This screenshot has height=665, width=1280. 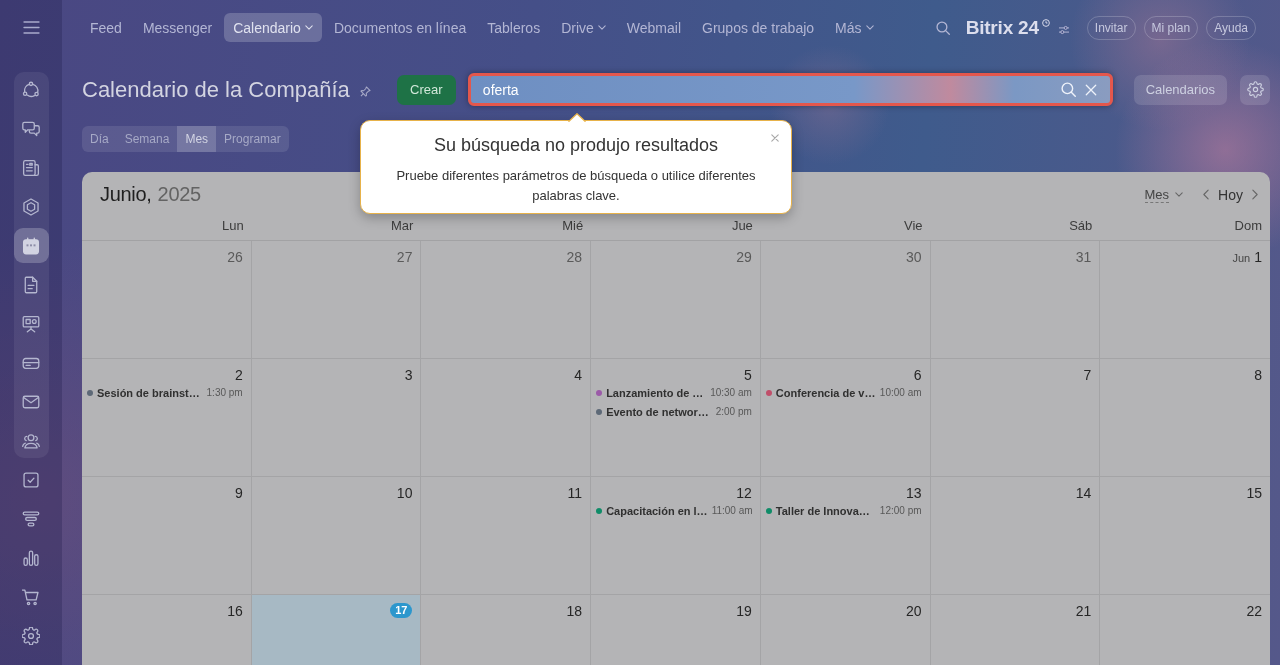 I want to click on weekday-label: Lun, so click(x=233, y=226).